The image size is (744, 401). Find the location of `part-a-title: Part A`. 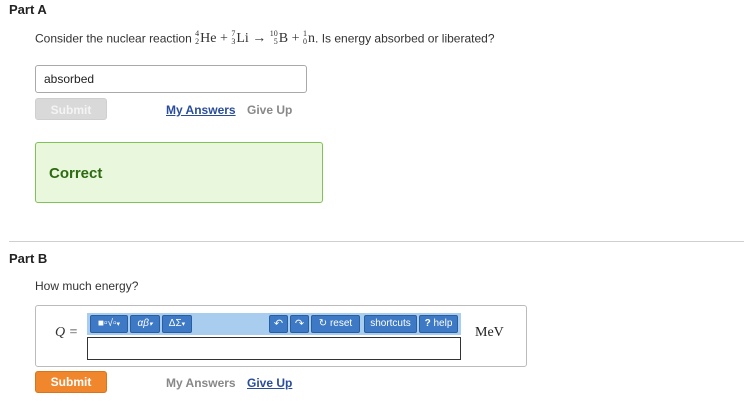

part-a-title: Part A is located at coordinates (28, 9).